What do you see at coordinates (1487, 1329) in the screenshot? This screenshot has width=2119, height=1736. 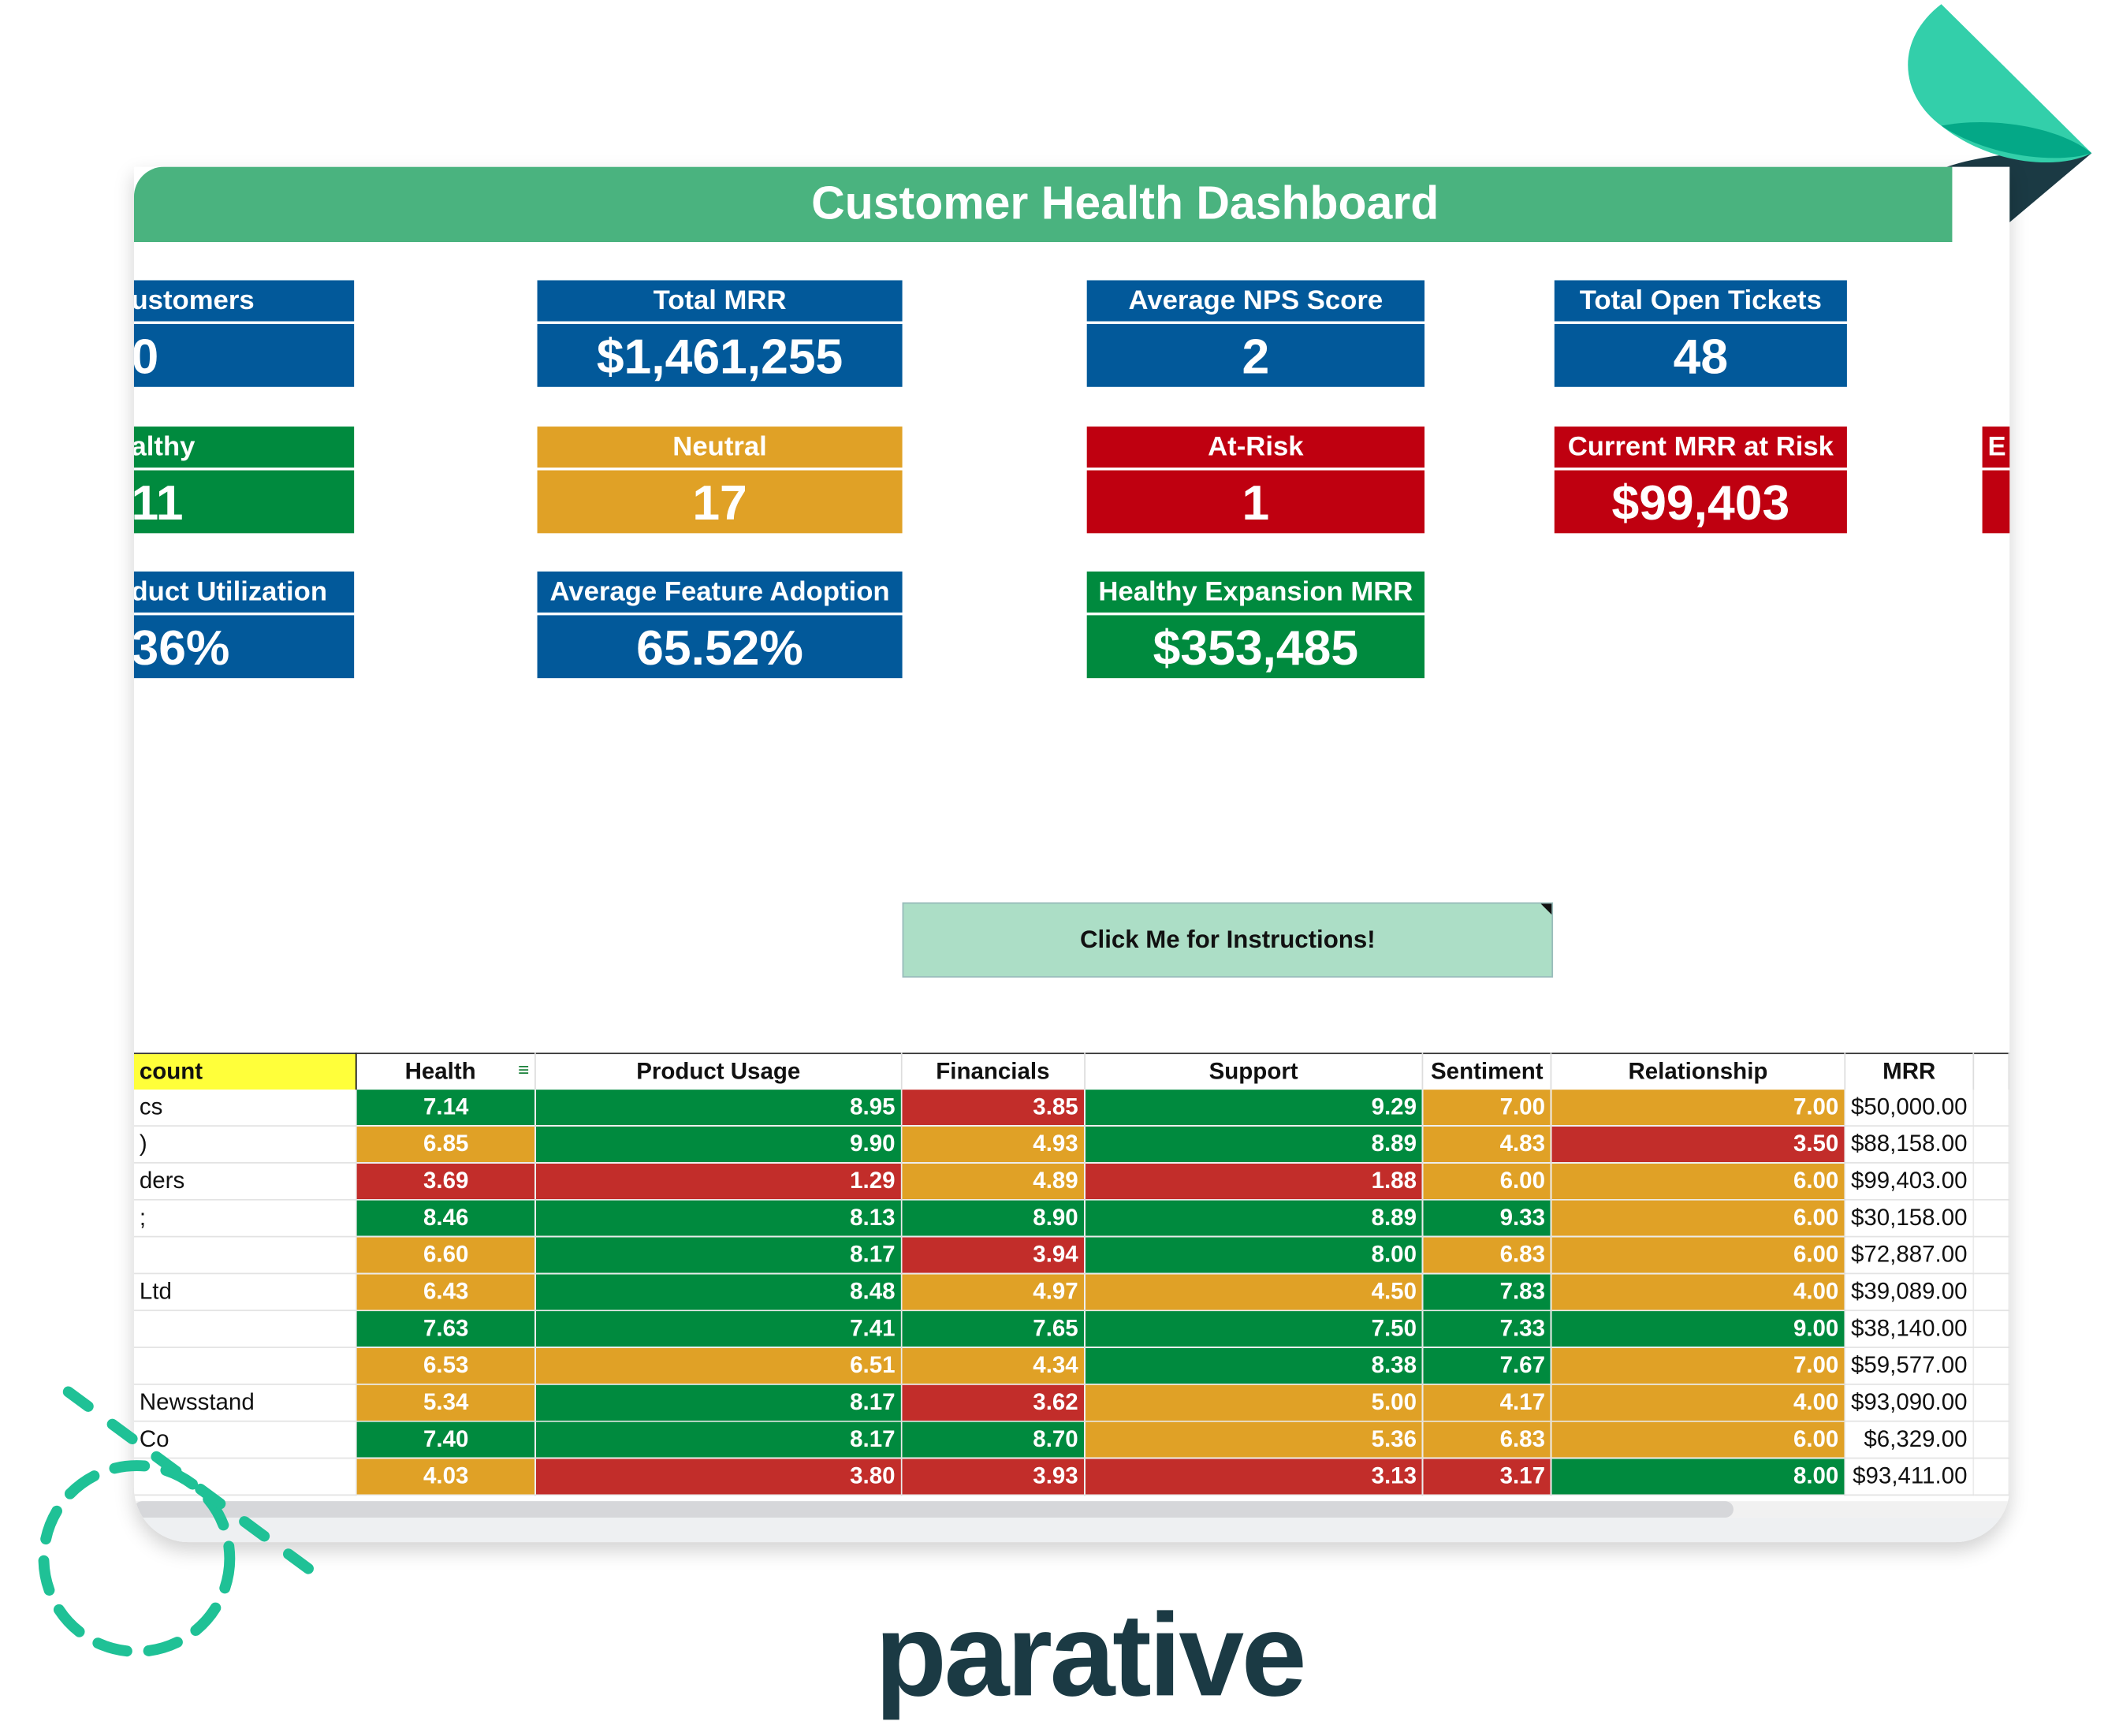 I see `score-cell: 7.33` at bounding box center [1487, 1329].